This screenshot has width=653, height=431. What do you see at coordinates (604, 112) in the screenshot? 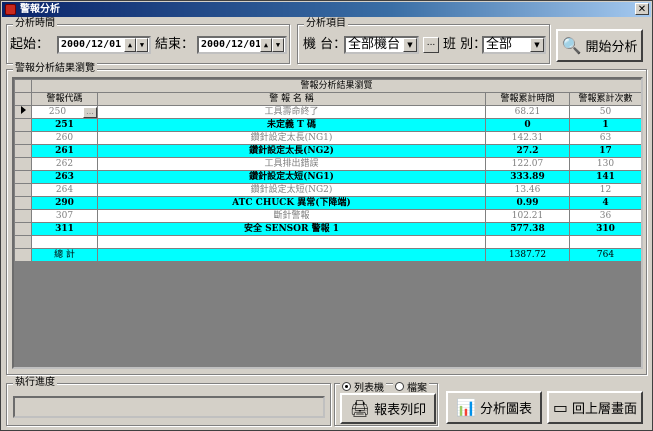
I see `cell-count: 50` at bounding box center [604, 112].